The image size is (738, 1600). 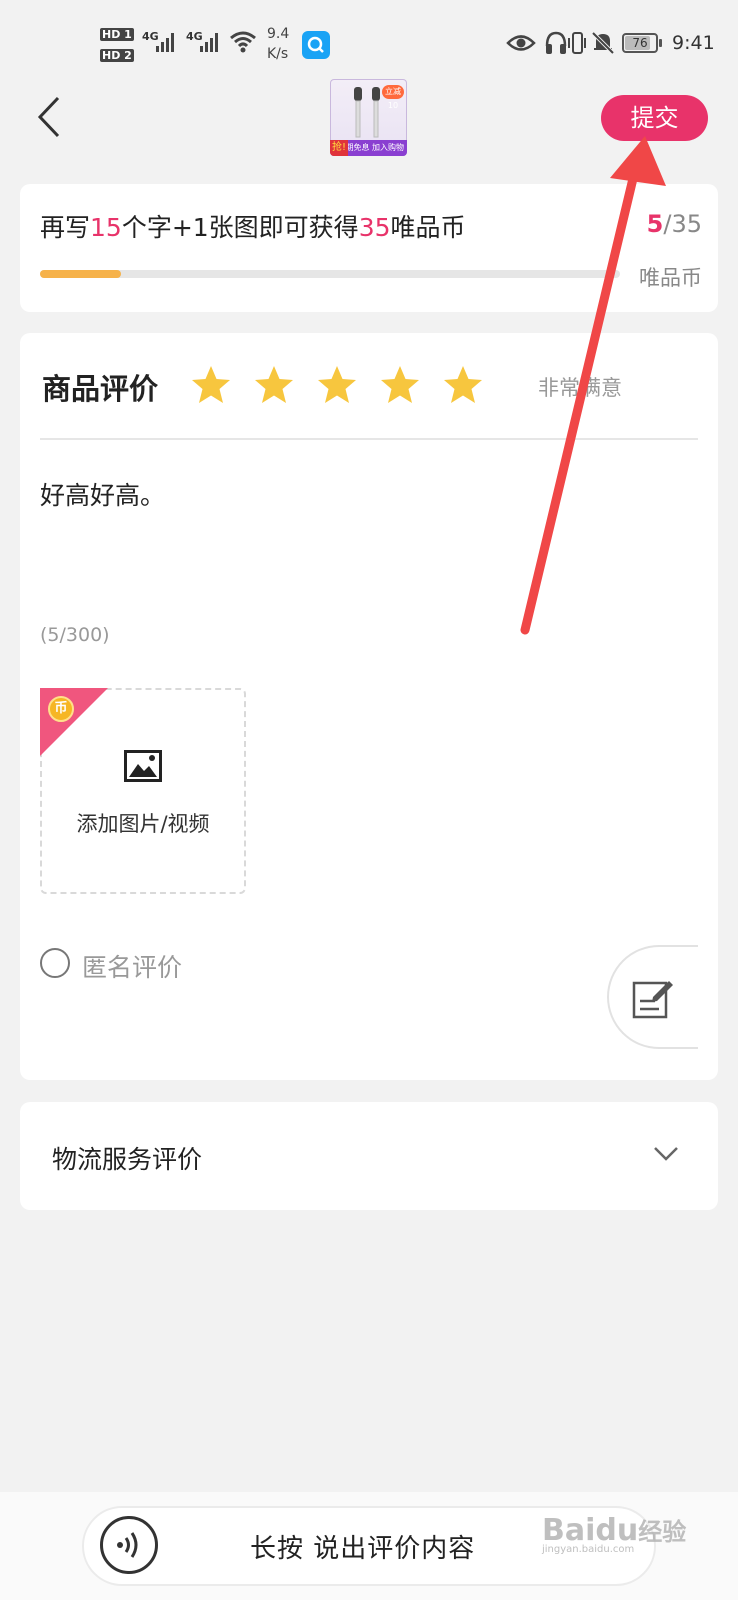 I want to click on logistics-title: 物流服务评价, so click(x=127, y=1159).